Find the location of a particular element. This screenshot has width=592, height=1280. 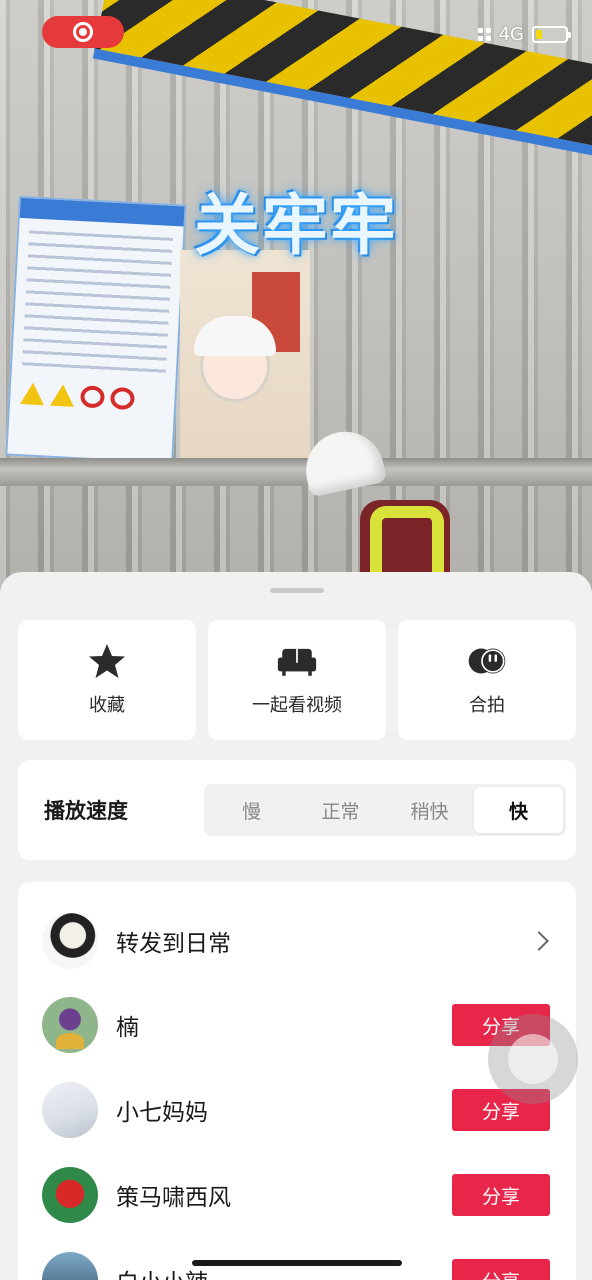

assistive-touch-button is located at coordinates (533, 1059).